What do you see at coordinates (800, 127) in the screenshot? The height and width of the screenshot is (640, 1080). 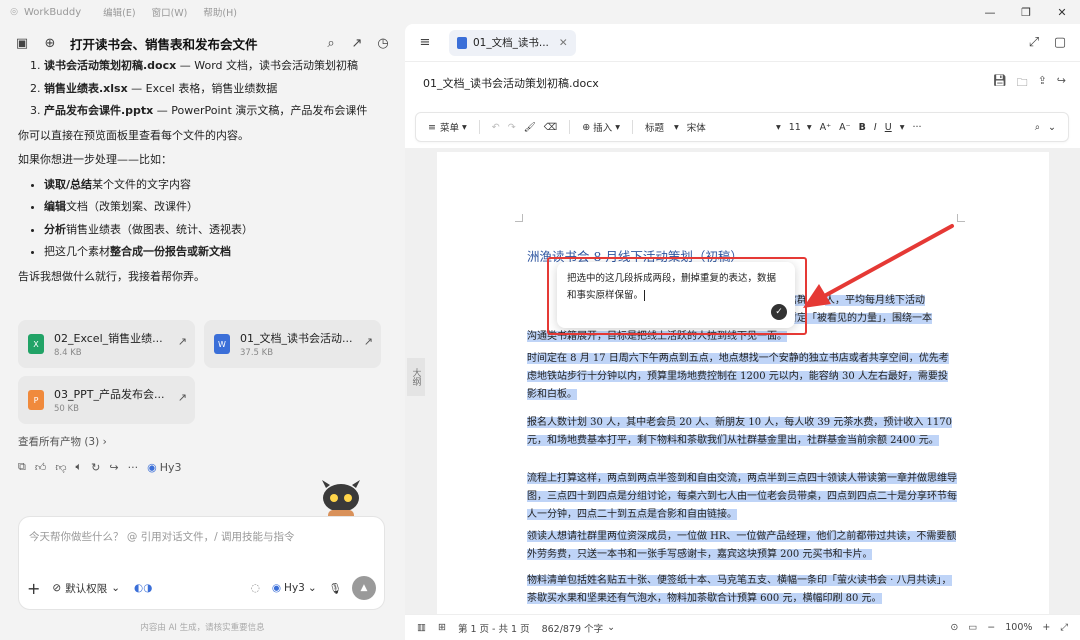 I see `font-size-select: 11 ▾` at bounding box center [800, 127].